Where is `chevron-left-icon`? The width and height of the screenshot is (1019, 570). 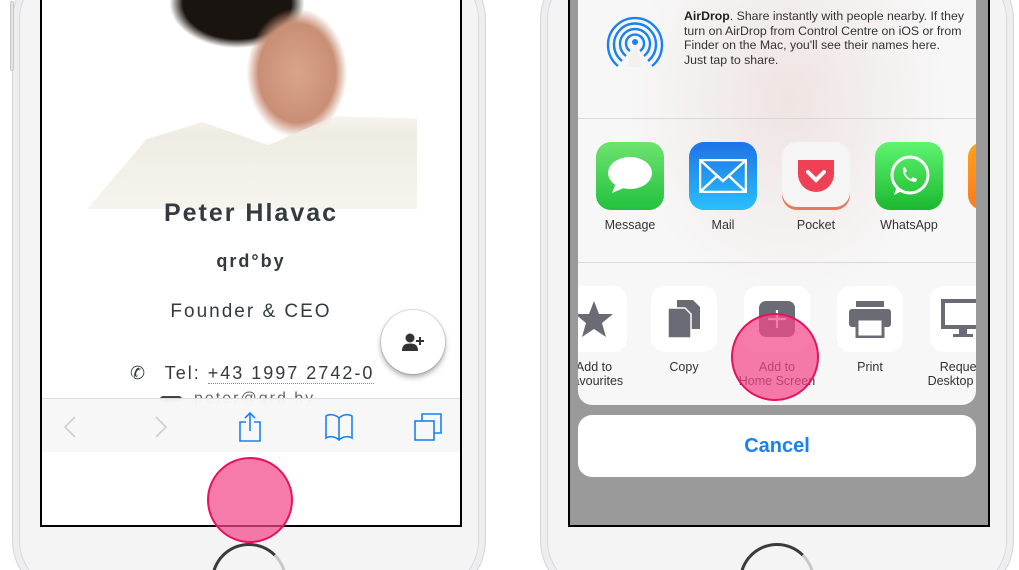
chevron-left-icon is located at coordinates (69, 427).